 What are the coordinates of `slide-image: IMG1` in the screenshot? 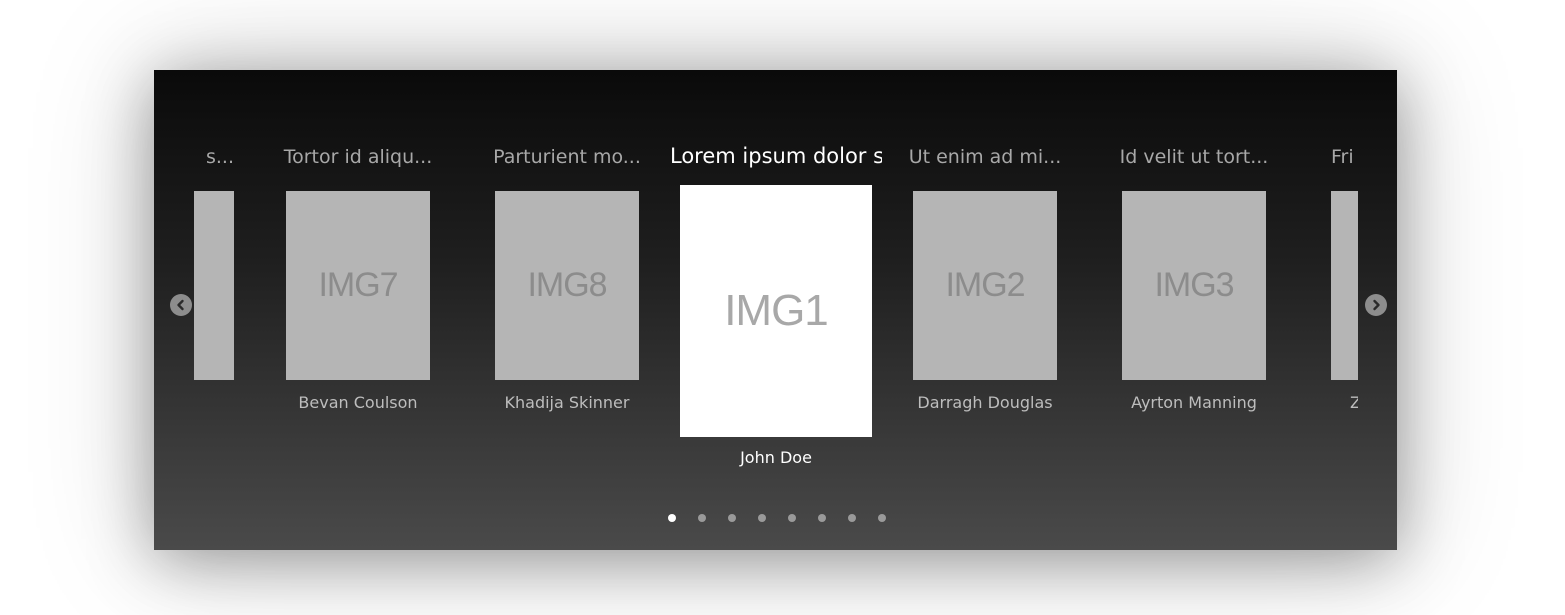 It's located at (776, 311).